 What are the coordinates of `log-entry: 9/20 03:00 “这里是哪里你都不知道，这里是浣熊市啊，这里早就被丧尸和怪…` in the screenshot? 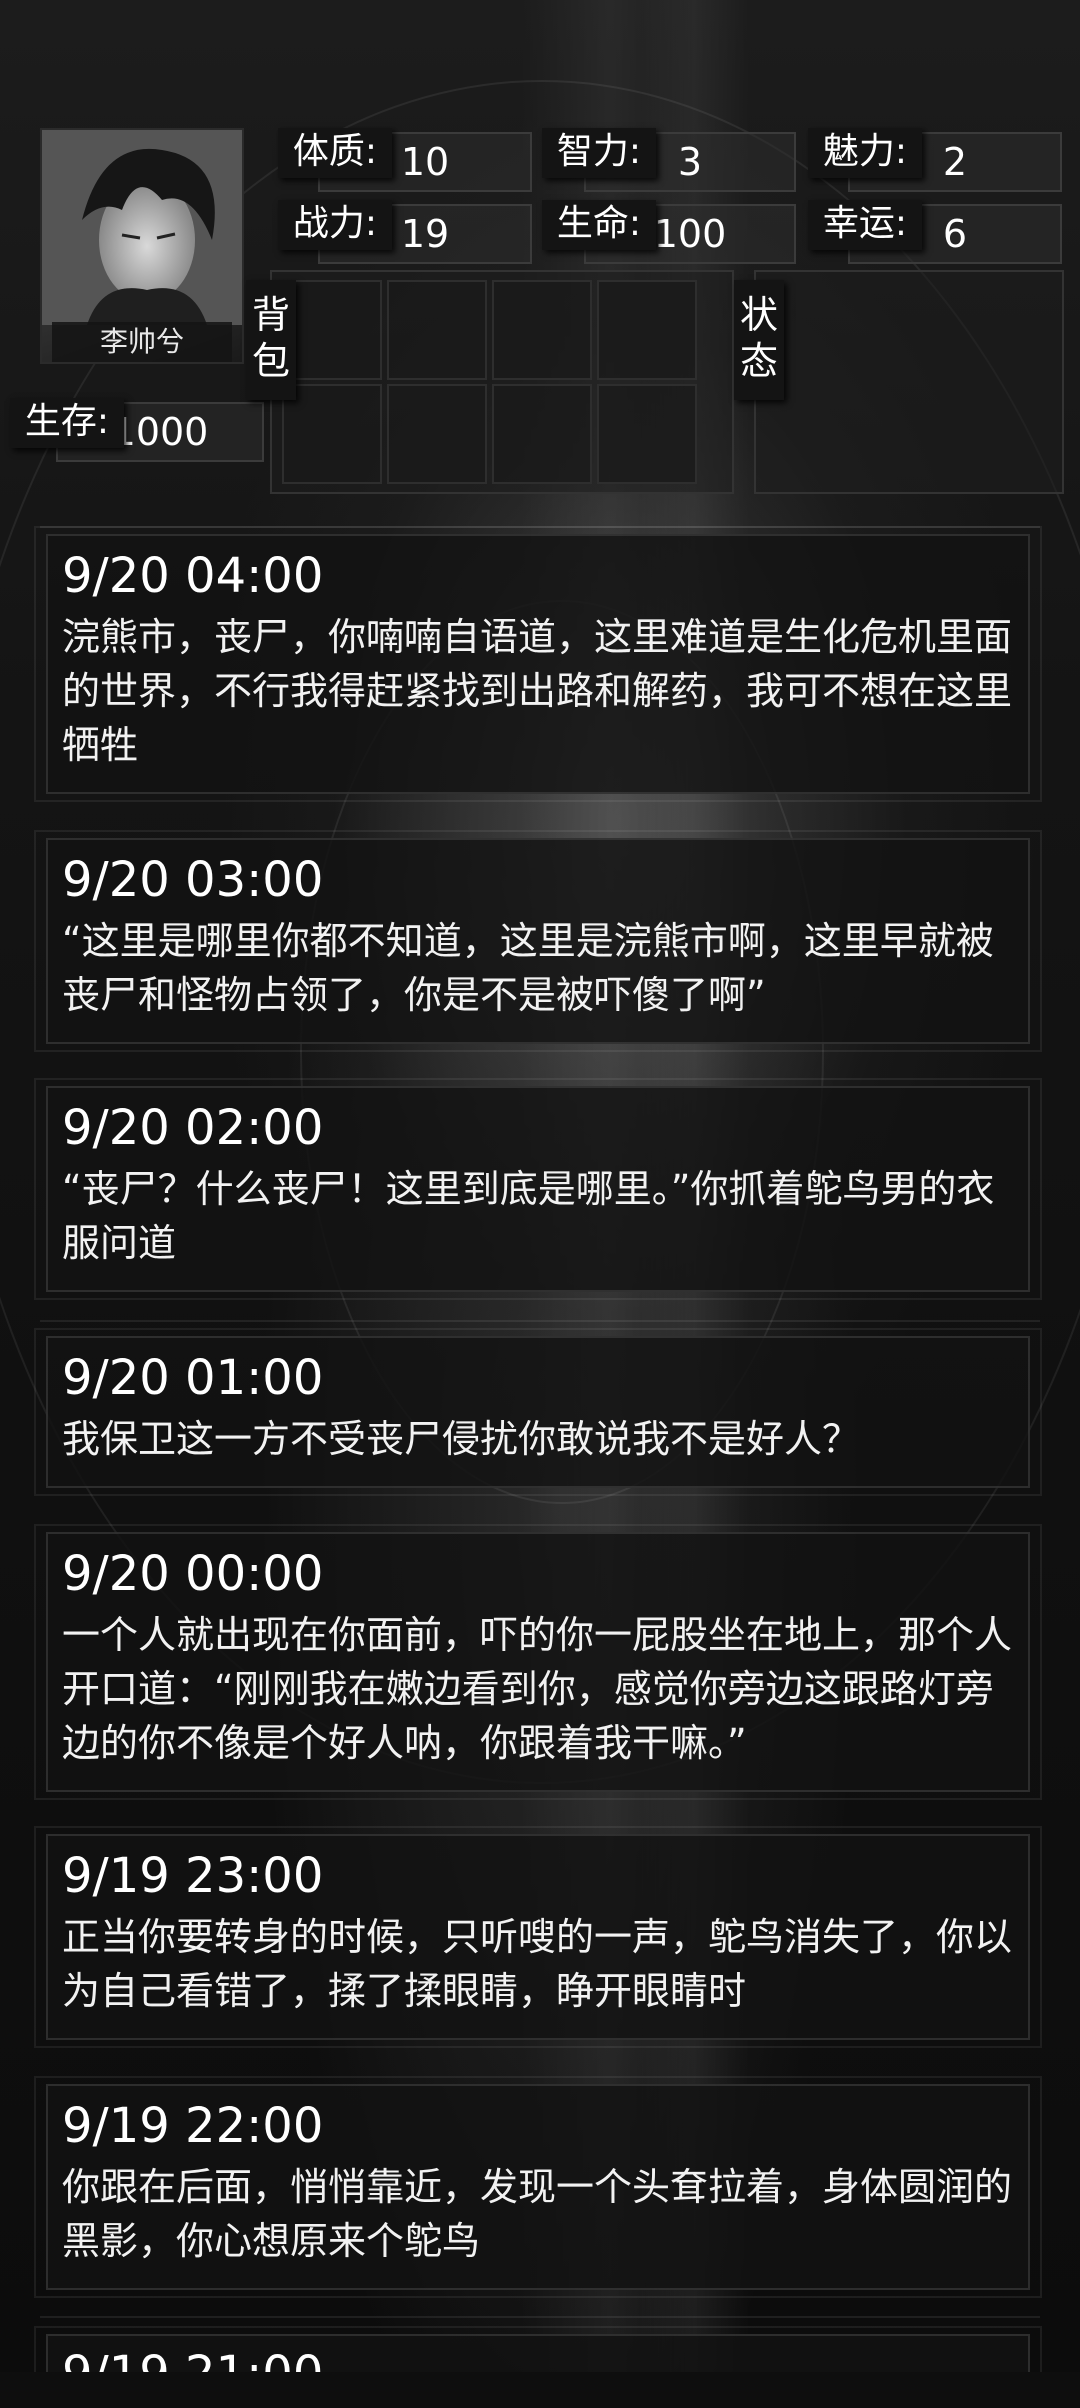 It's located at (538, 941).